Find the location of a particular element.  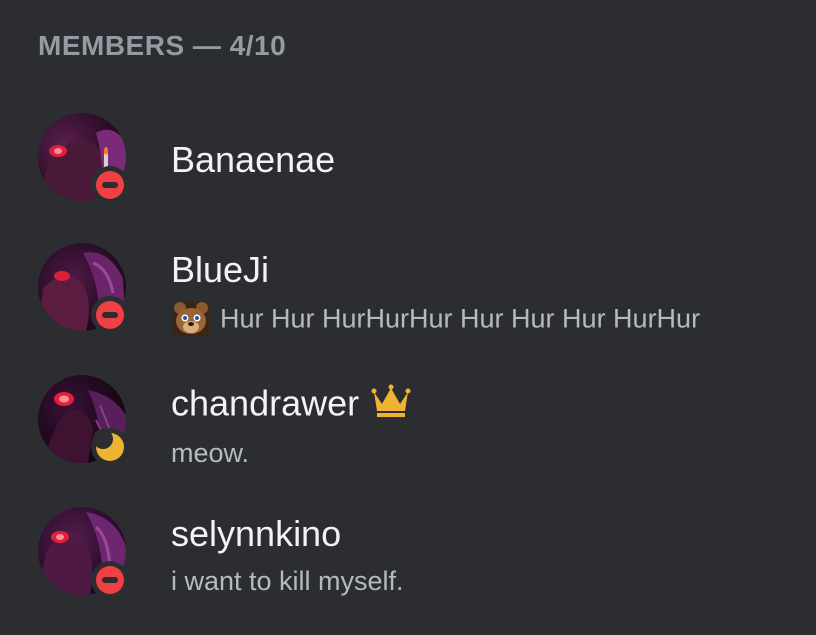

status-idle-icon is located at coordinates (110, 447).